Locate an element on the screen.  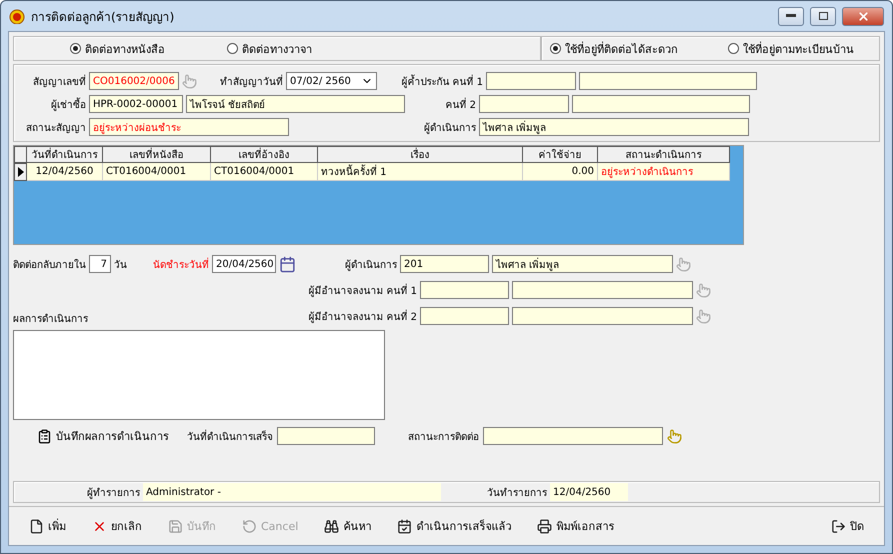
column-header: วันที่ดำเนินการ is located at coordinates (65, 154).